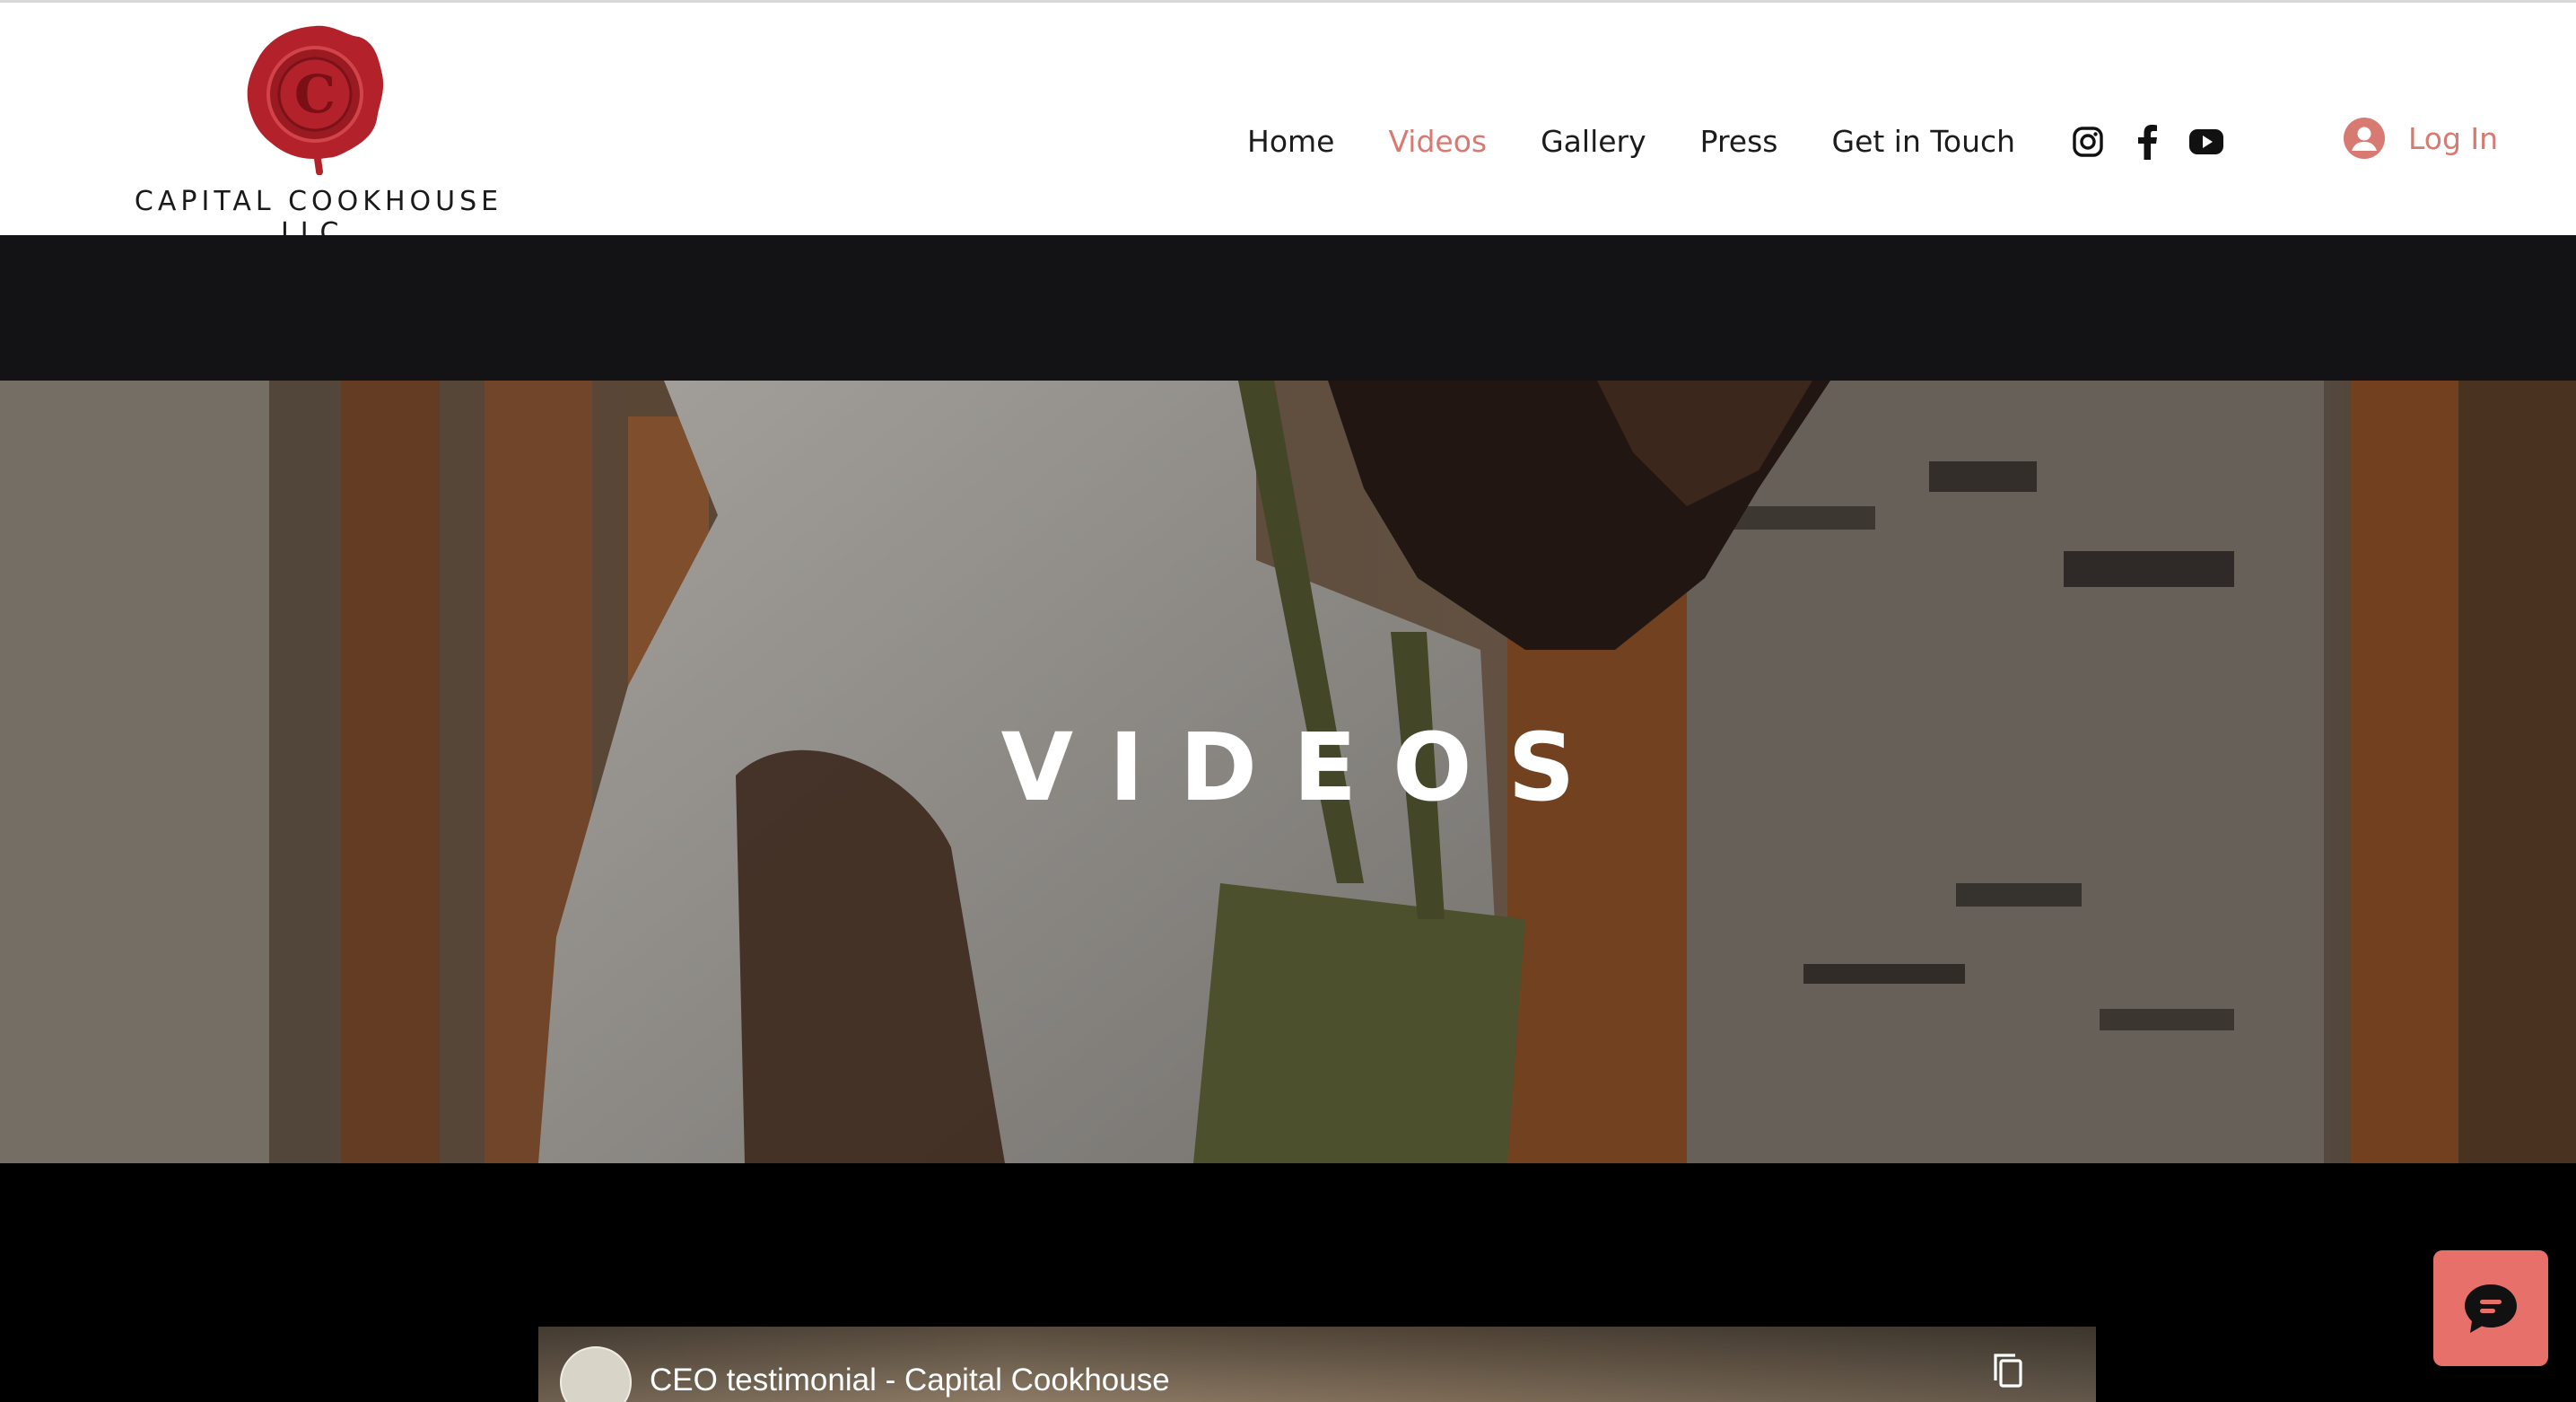  I want to click on nav-home: Home, so click(1291, 141).